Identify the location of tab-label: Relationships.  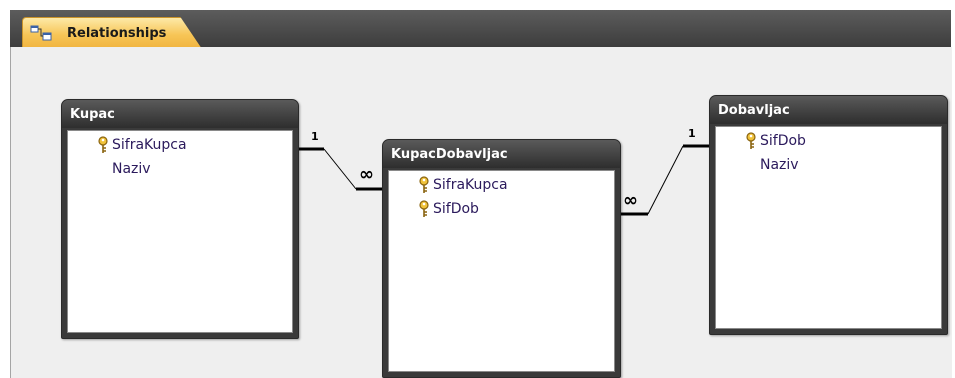
(117, 33).